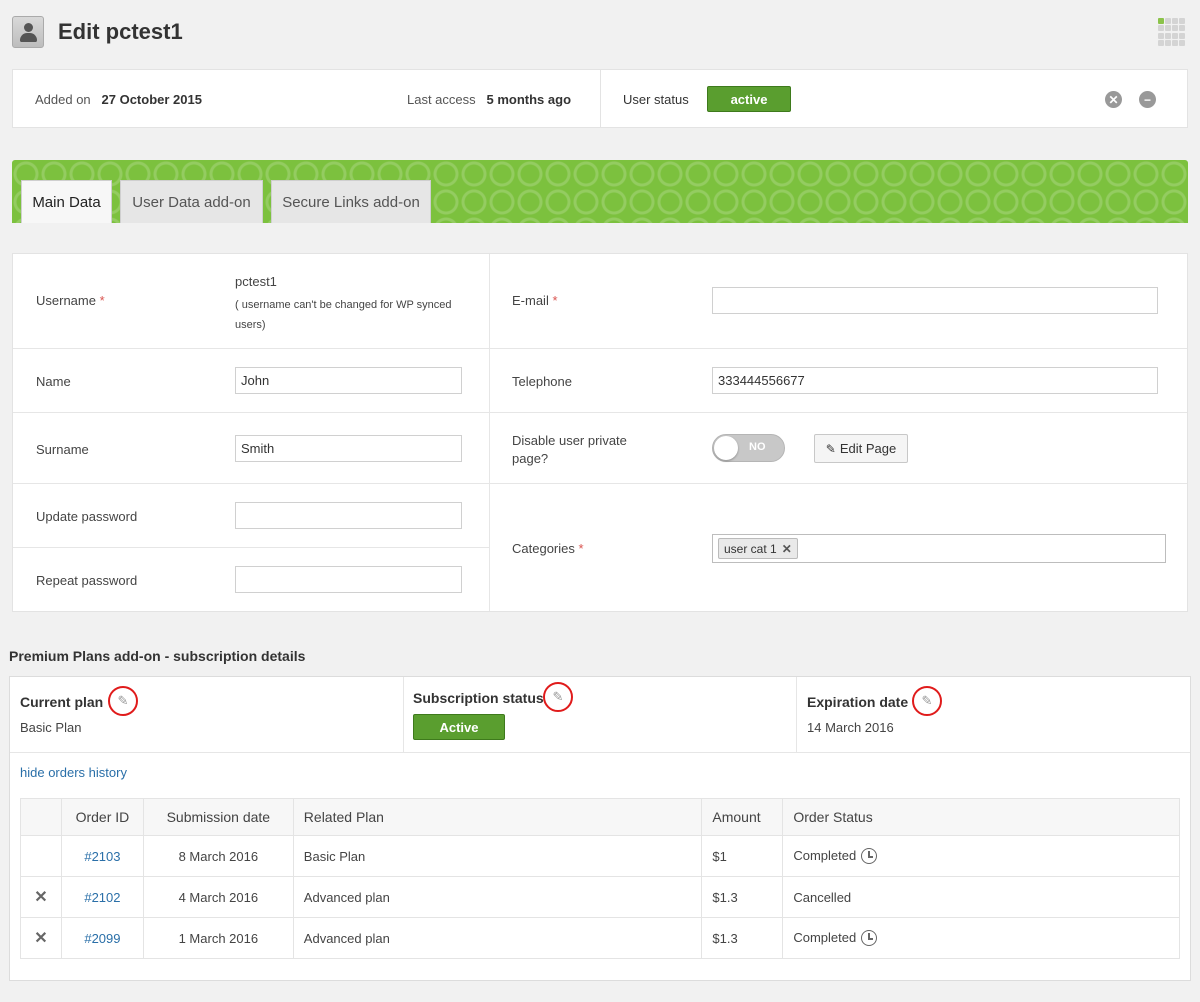  I want to click on submission-date-cell: 4 March 2016, so click(218, 897).